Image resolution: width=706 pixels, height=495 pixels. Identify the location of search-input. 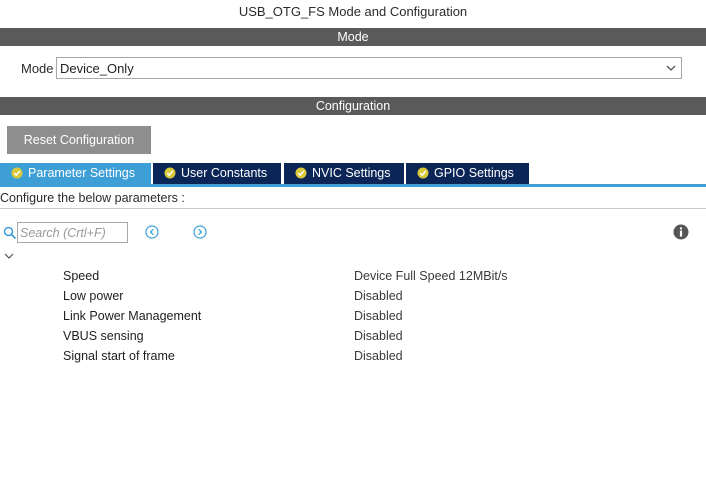
(72, 232).